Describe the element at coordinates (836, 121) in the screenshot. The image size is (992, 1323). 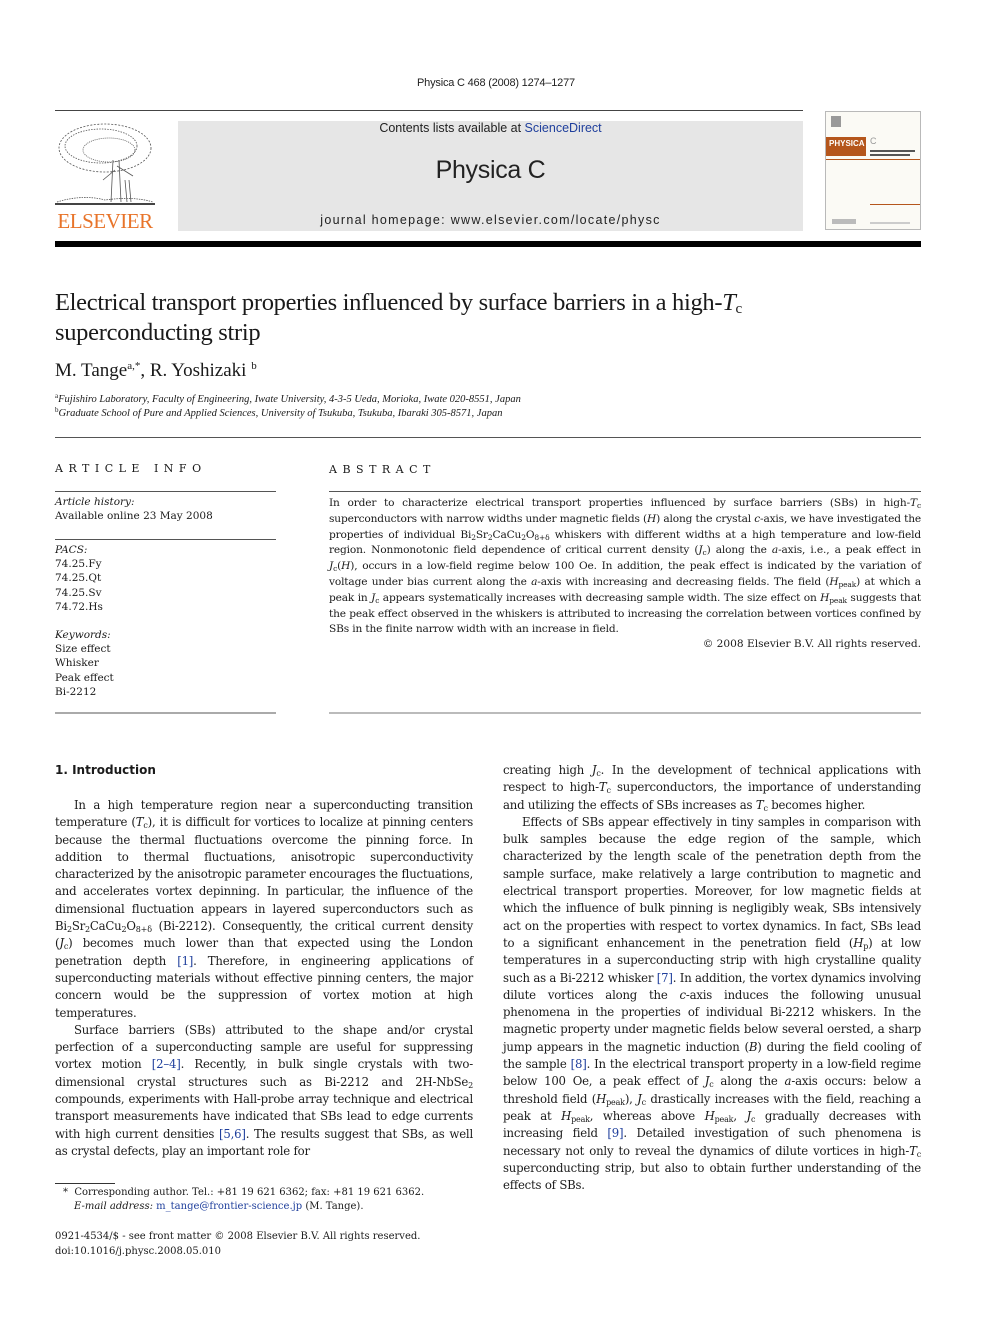
I see `cover-logo-icon` at that location.